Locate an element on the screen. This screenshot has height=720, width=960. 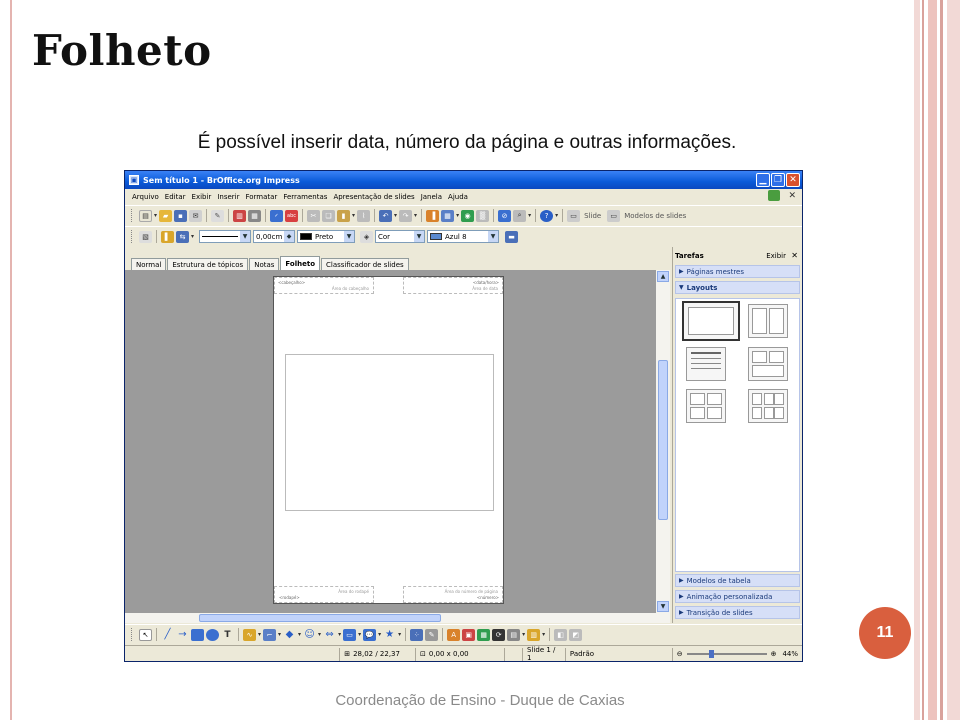
new-document-icon: ▤ is located at coordinates (145, 215).